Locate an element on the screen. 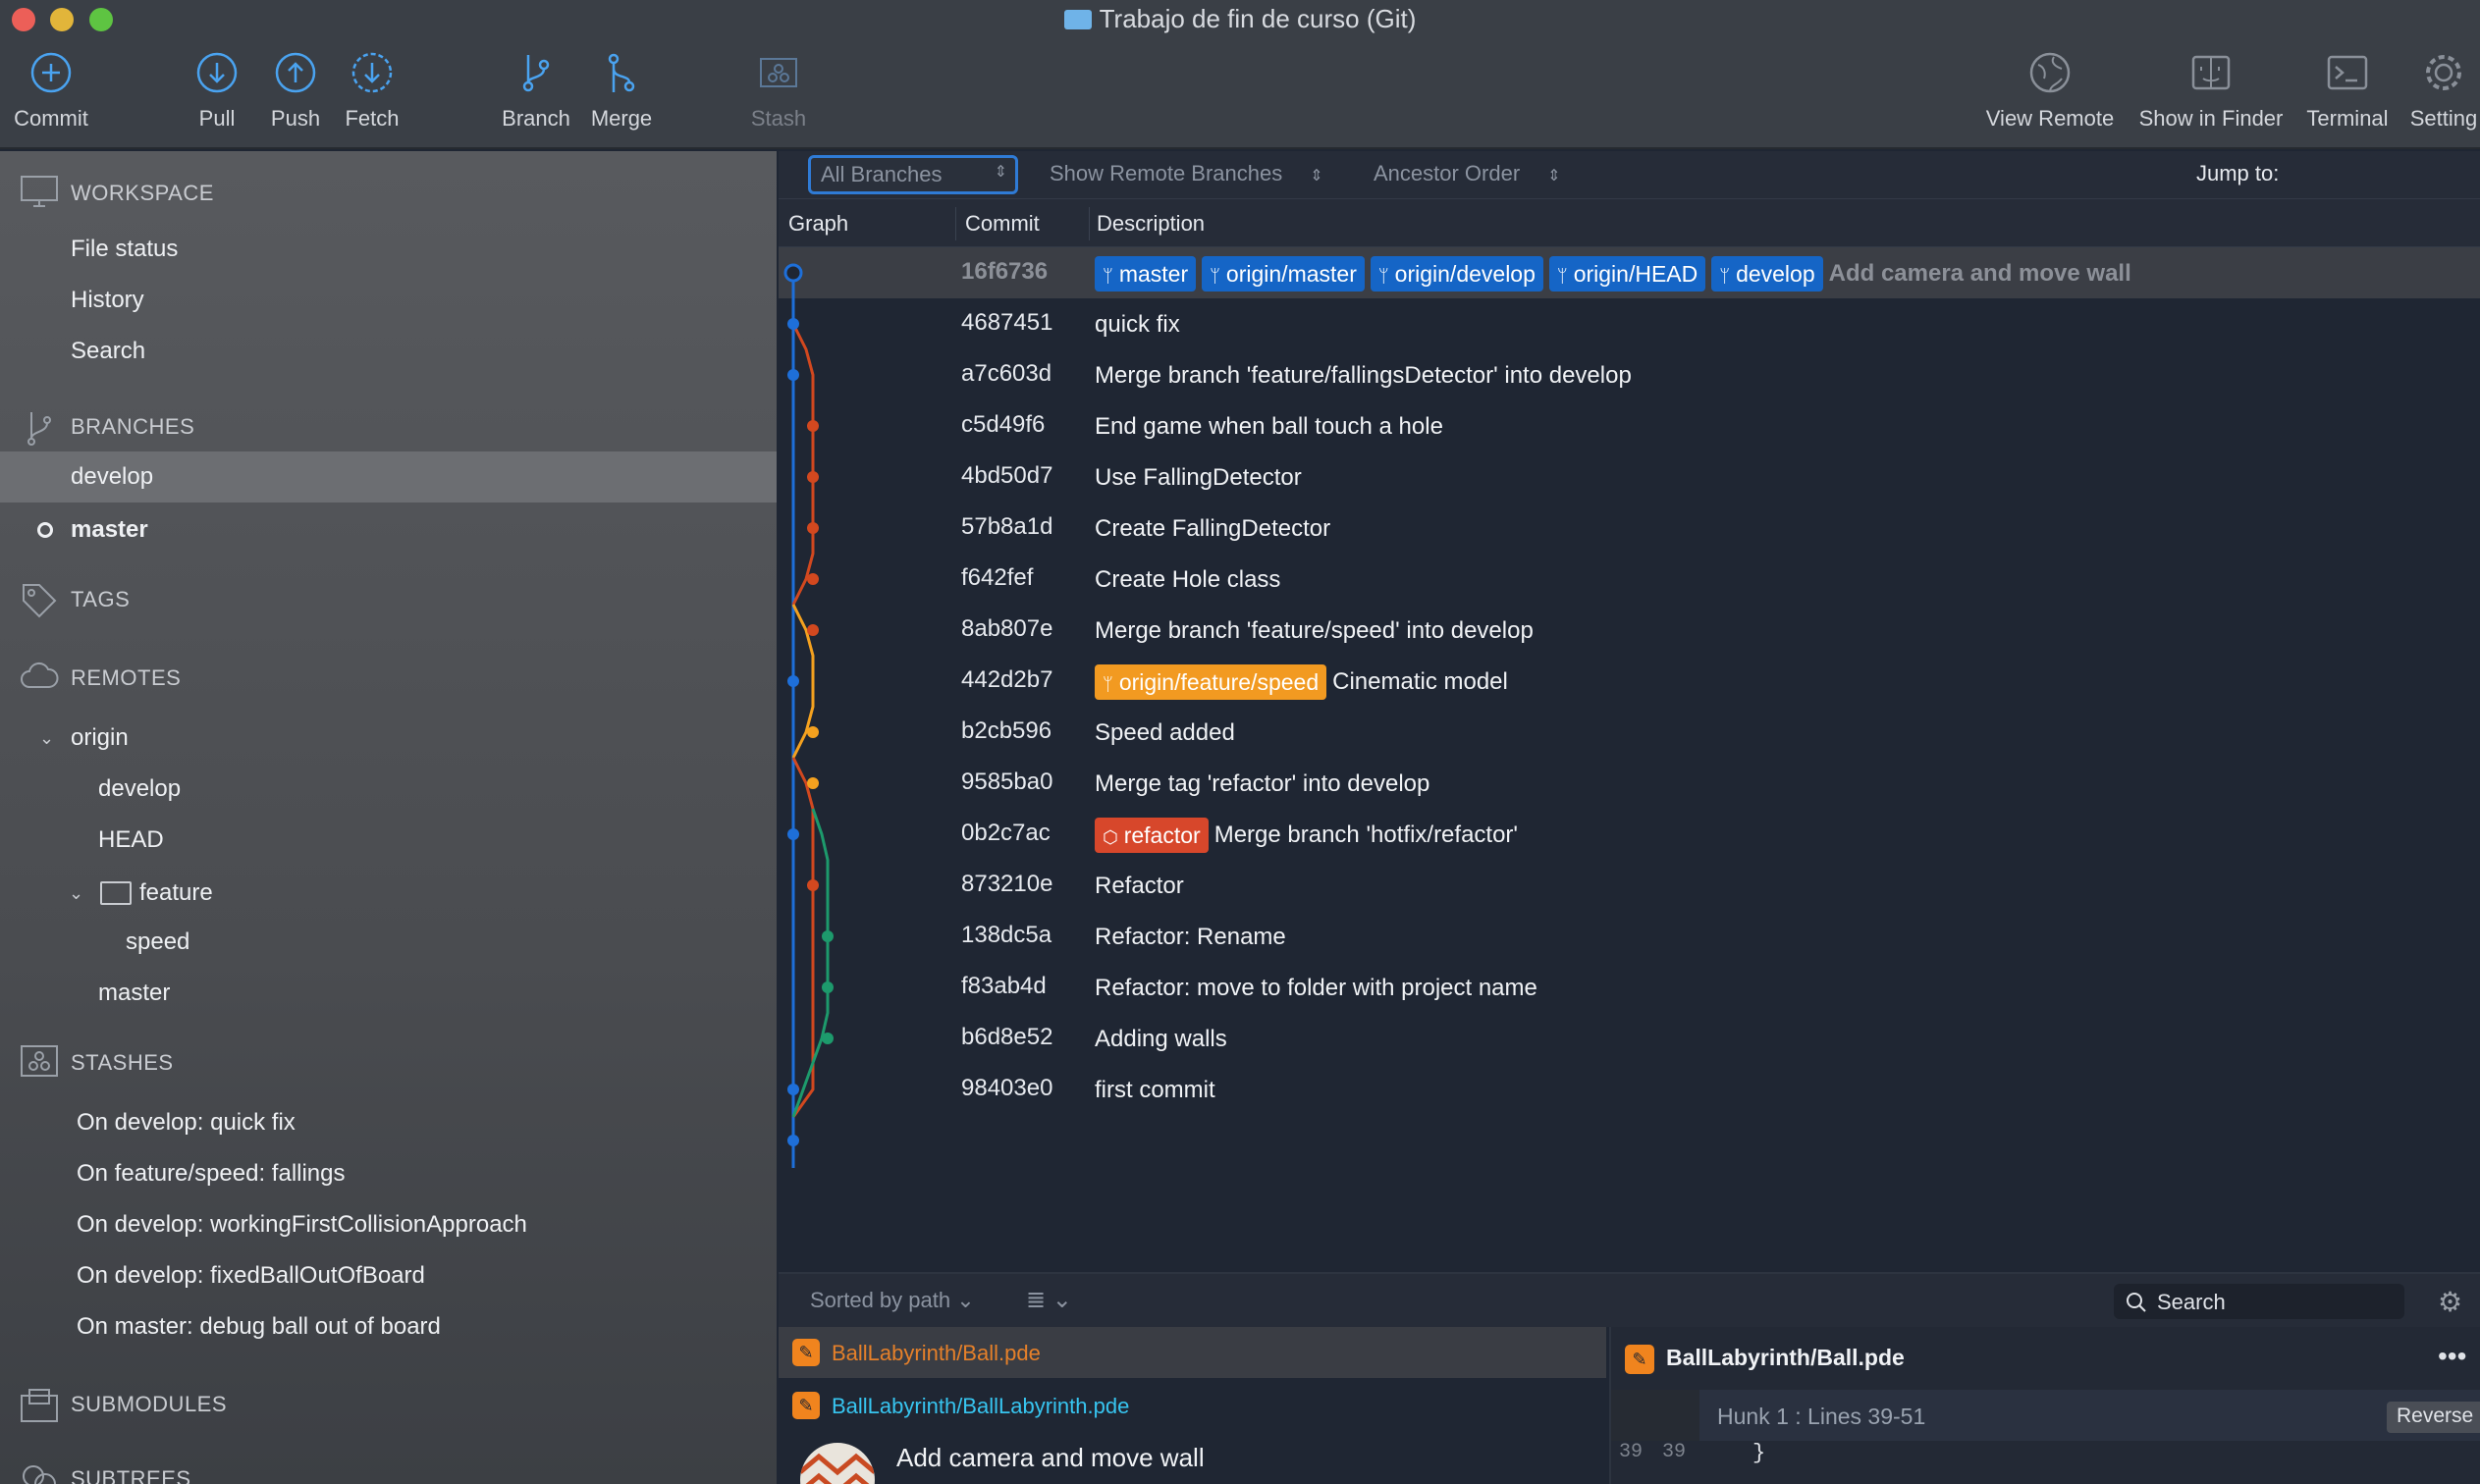 The width and height of the screenshot is (2480, 1484). subtrees-section-header: SUBTREES is located at coordinates (388, 1470).